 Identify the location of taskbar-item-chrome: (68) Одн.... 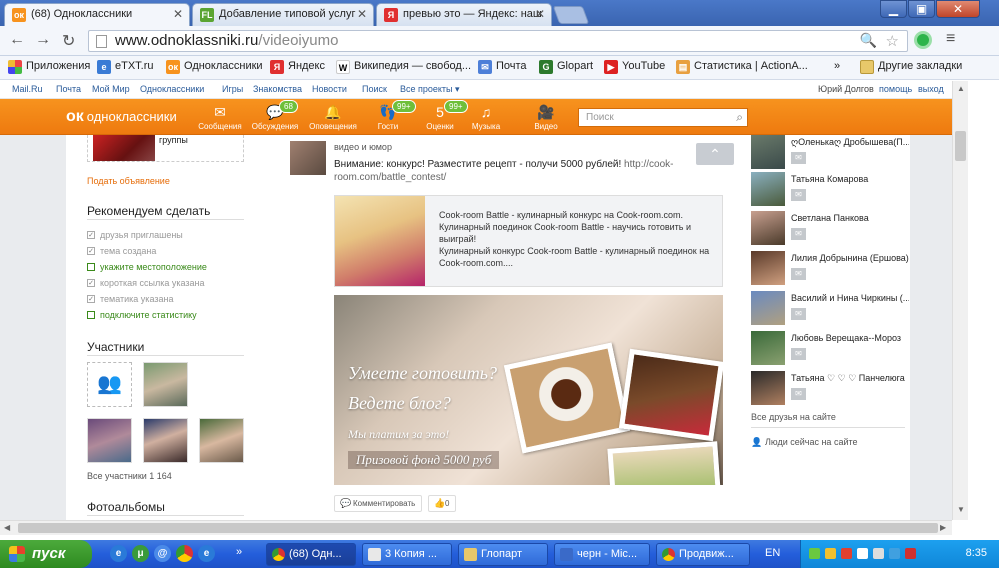
(311, 554).